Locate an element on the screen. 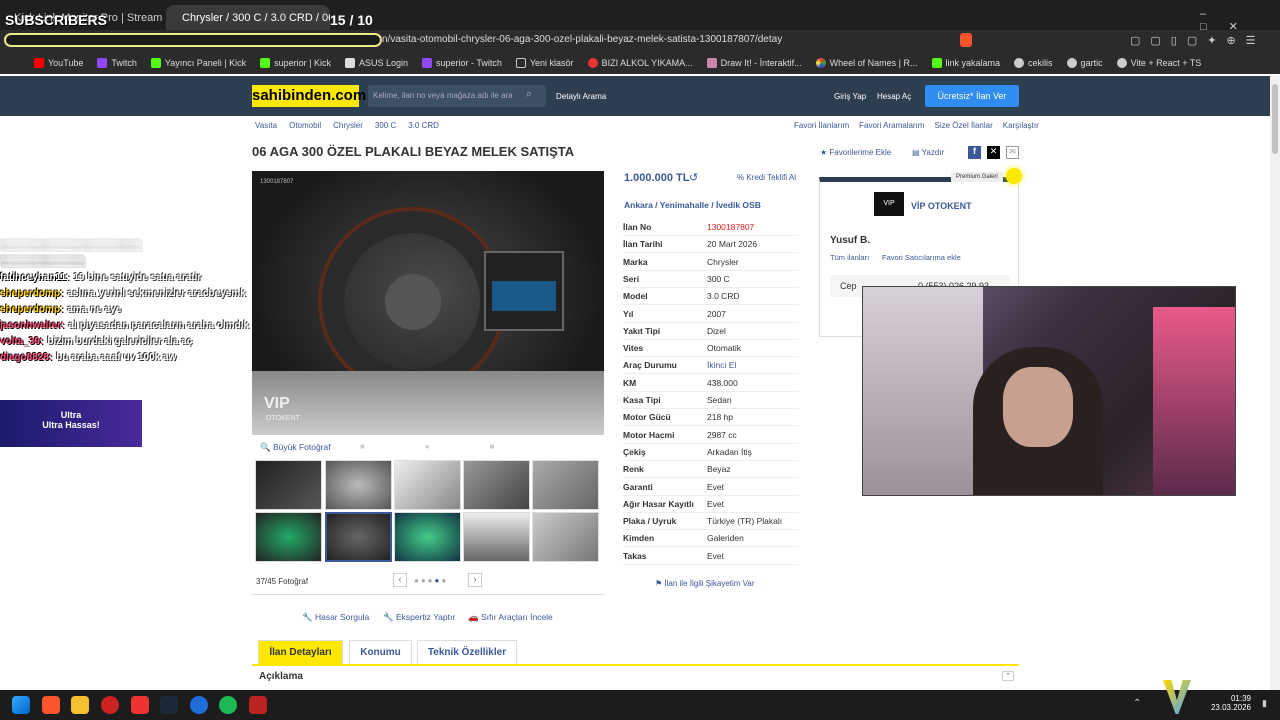  favorite-listings-link: Favori İlanlarım is located at coordinates (821, 125).